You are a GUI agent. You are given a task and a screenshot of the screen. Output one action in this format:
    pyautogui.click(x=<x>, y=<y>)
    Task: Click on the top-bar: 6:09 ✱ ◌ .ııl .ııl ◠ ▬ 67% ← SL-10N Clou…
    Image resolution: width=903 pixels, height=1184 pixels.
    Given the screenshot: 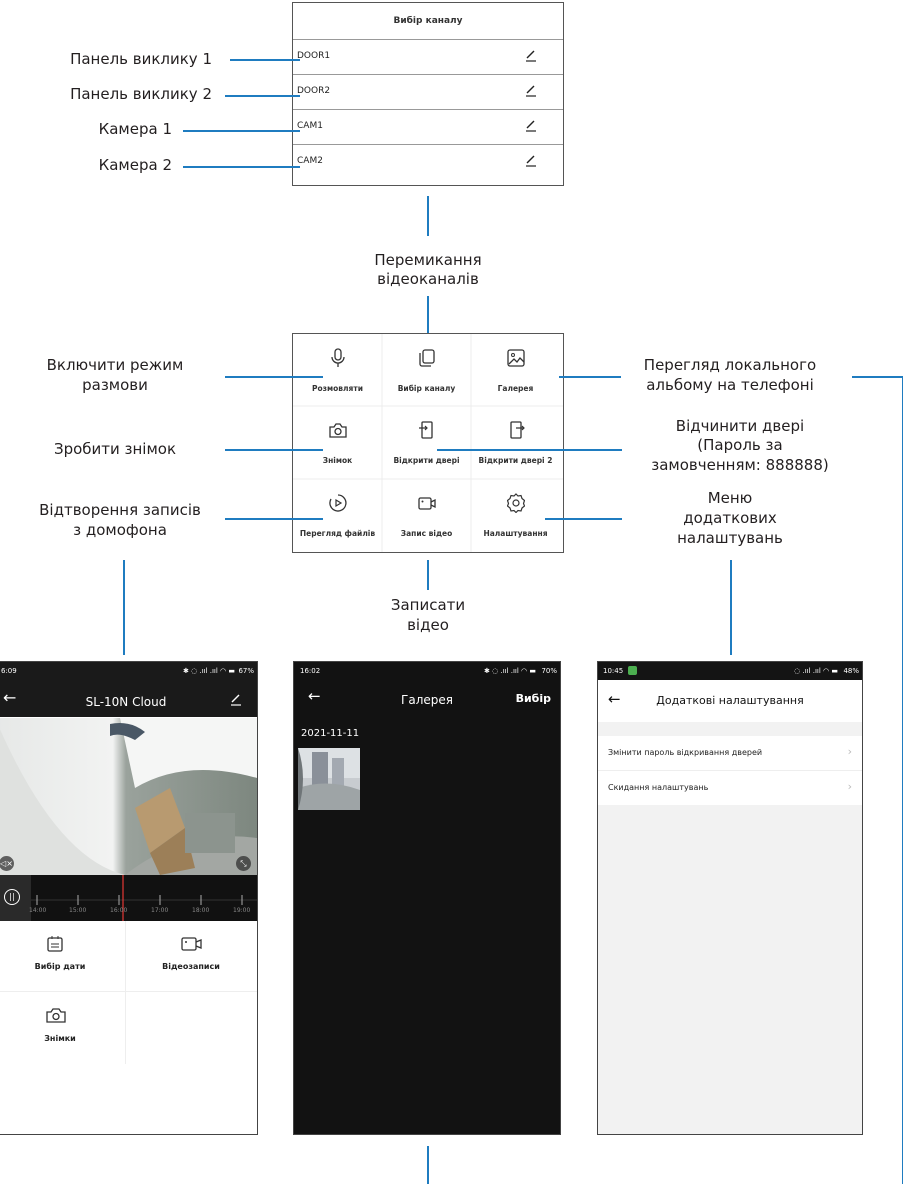 What is the action you would take?
    pyautogui.click(x=128, y=689)
    